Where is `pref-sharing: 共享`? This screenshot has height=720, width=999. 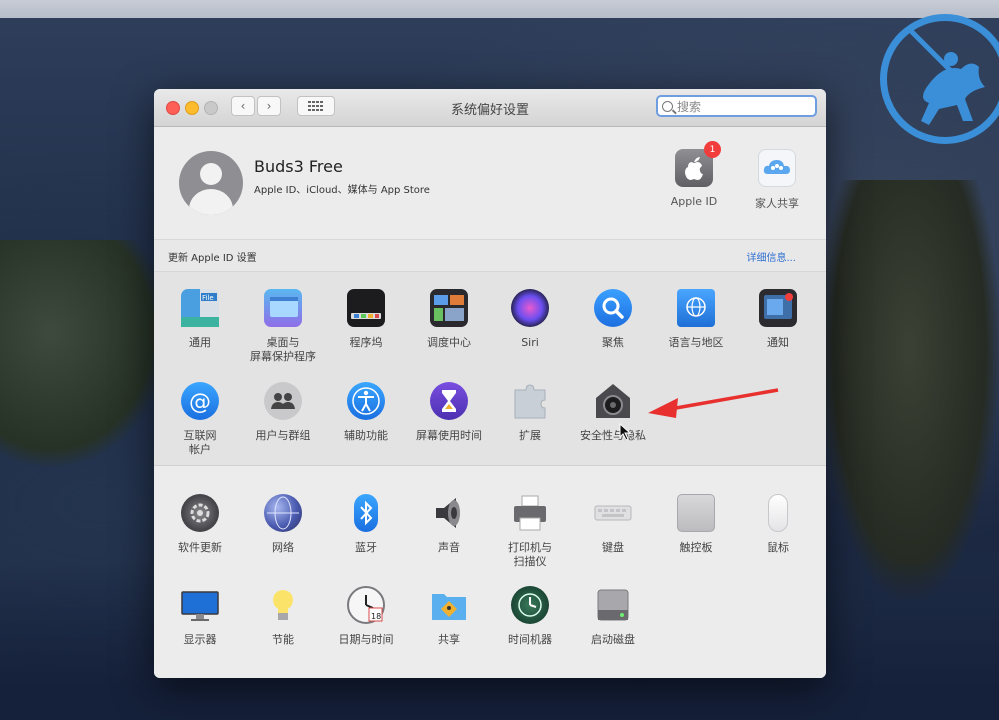 pref-sharing: 共享 is located at coordinates (449, 616).